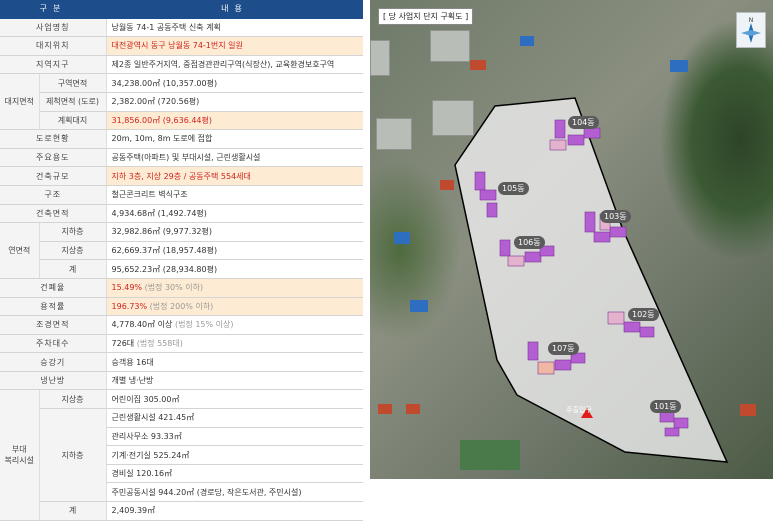  I want to click on row-label: 제척면적 (도로), so click(72, 102).